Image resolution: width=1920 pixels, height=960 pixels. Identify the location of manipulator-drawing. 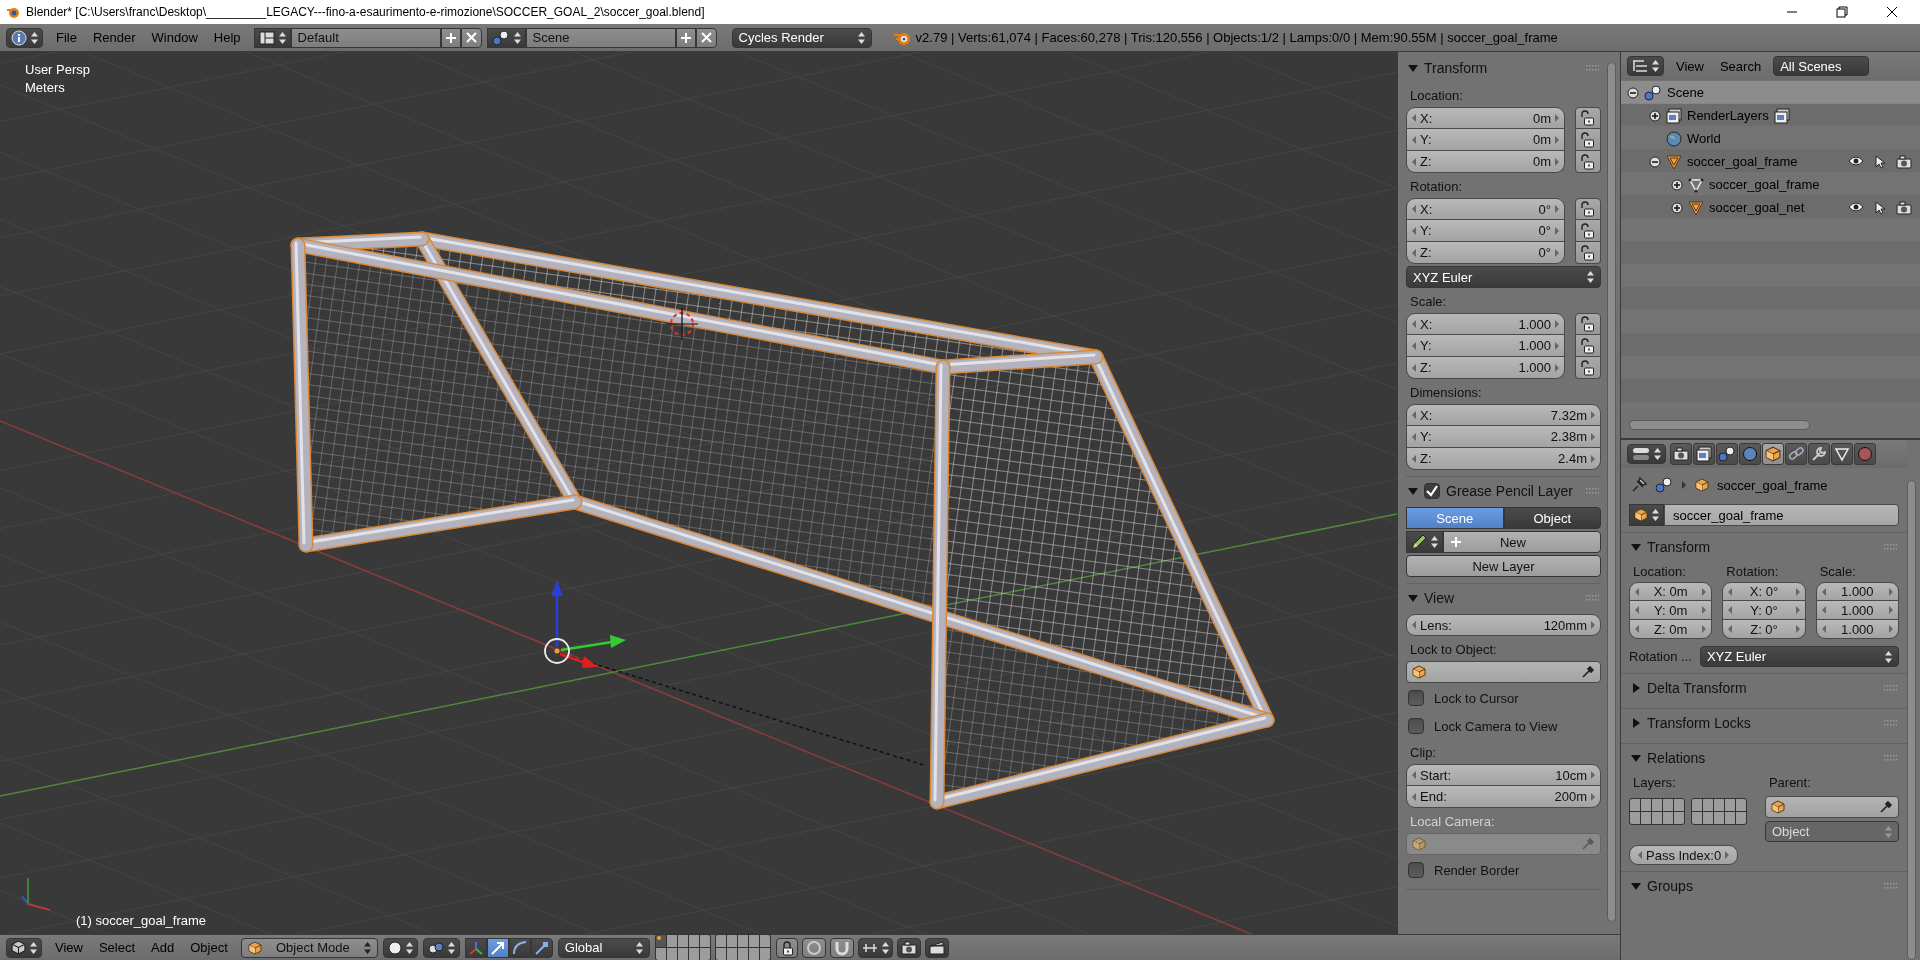
(585, 624).